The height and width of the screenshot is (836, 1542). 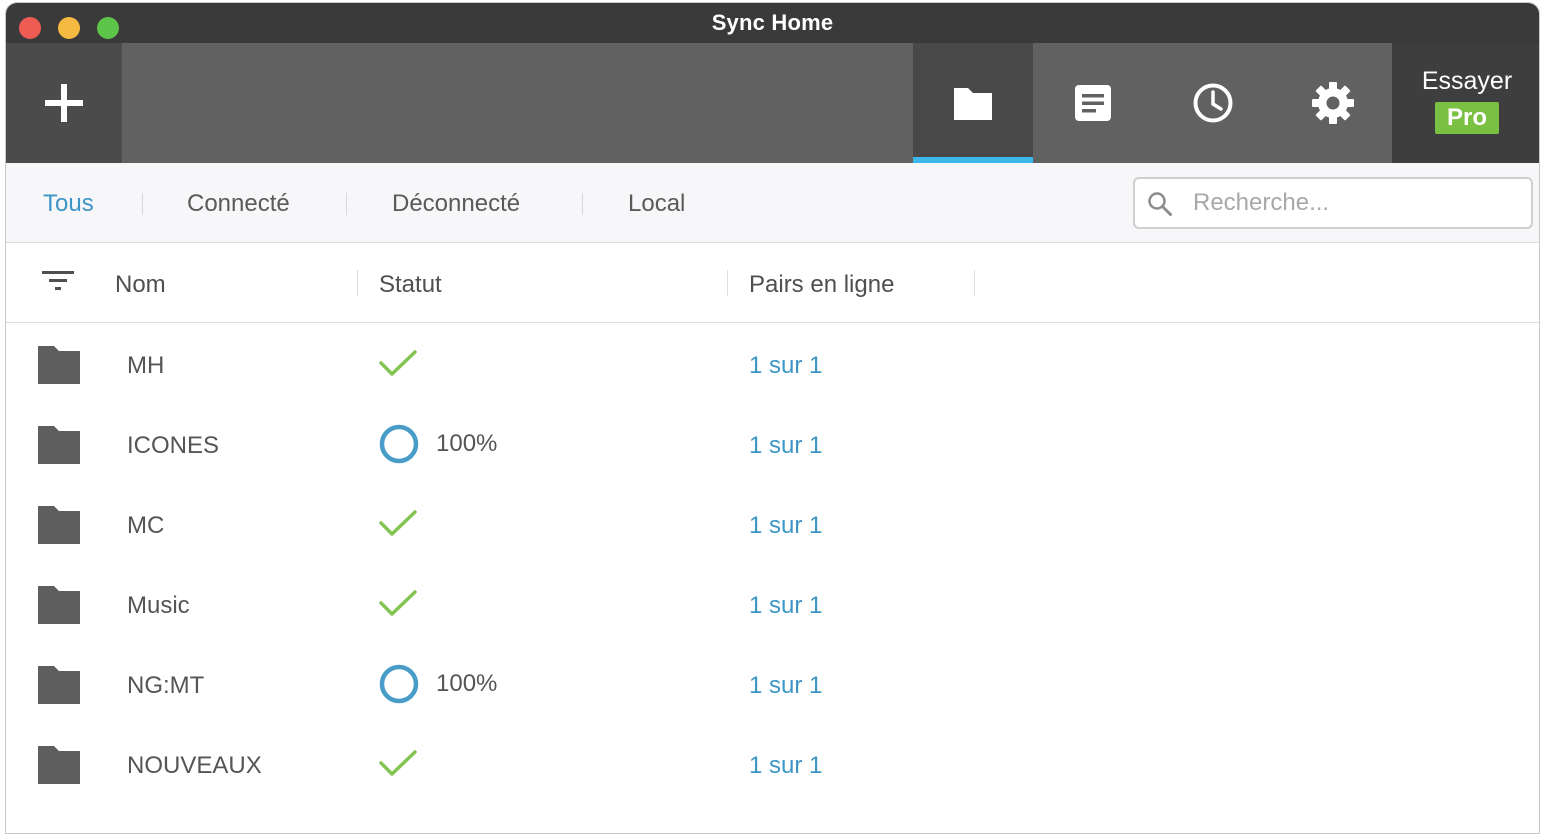 I want to click on folder-name: NOUVEAUX, so click(x=194, y=765).